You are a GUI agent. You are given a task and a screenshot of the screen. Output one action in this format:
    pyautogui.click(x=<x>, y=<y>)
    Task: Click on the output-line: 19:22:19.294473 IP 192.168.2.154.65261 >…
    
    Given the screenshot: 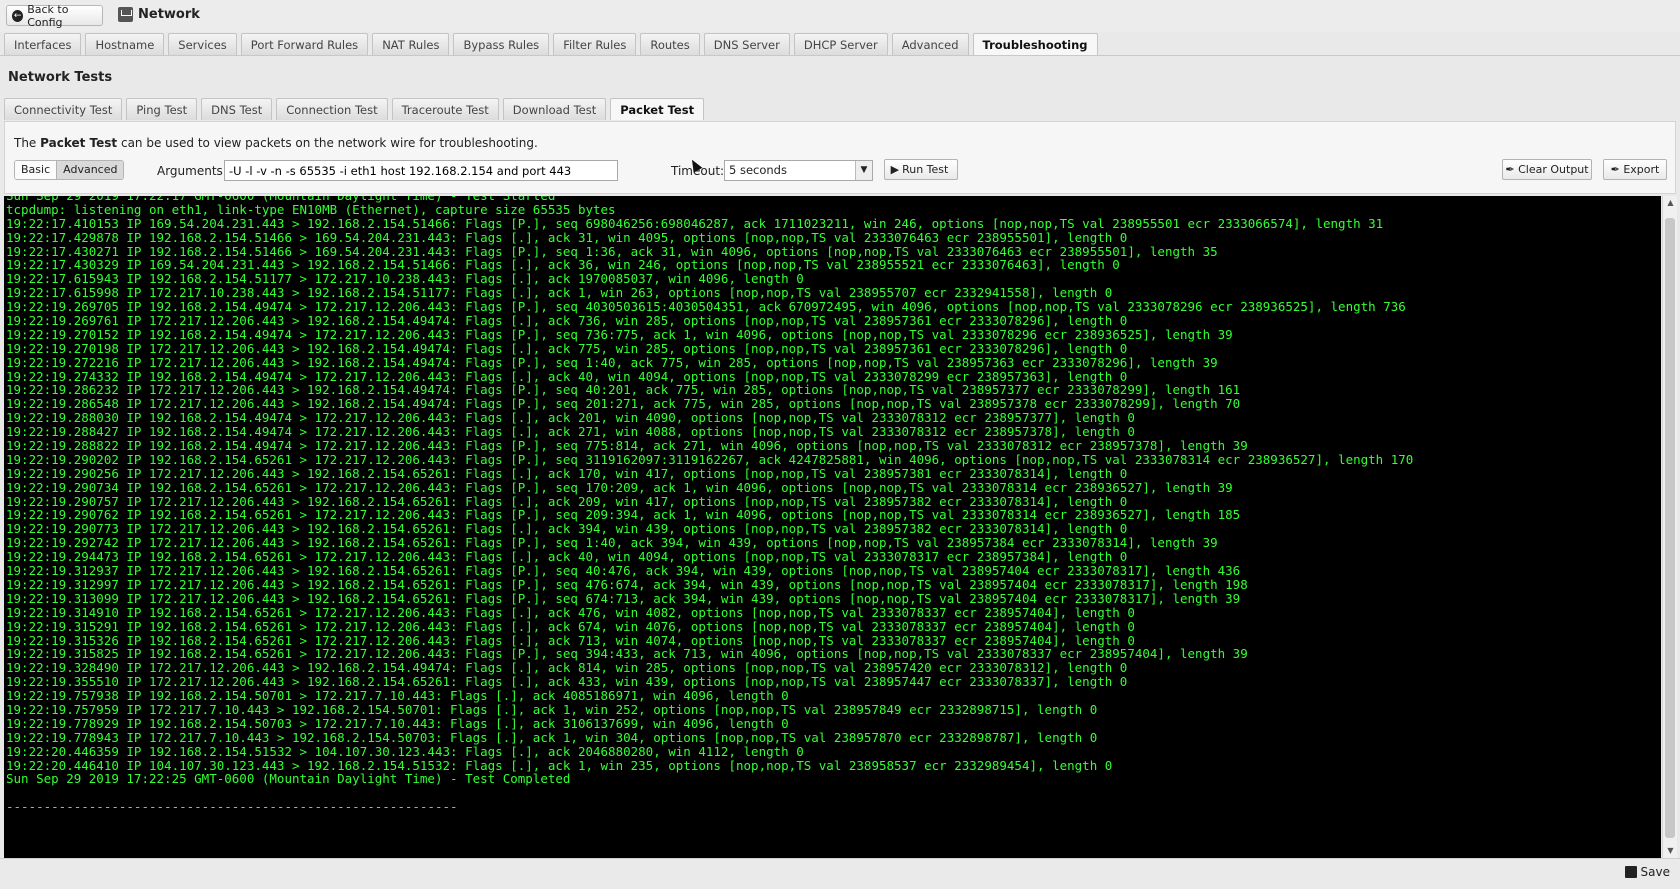 What is the action you would take?
    pyautogui.click(x=567, y=557)
    